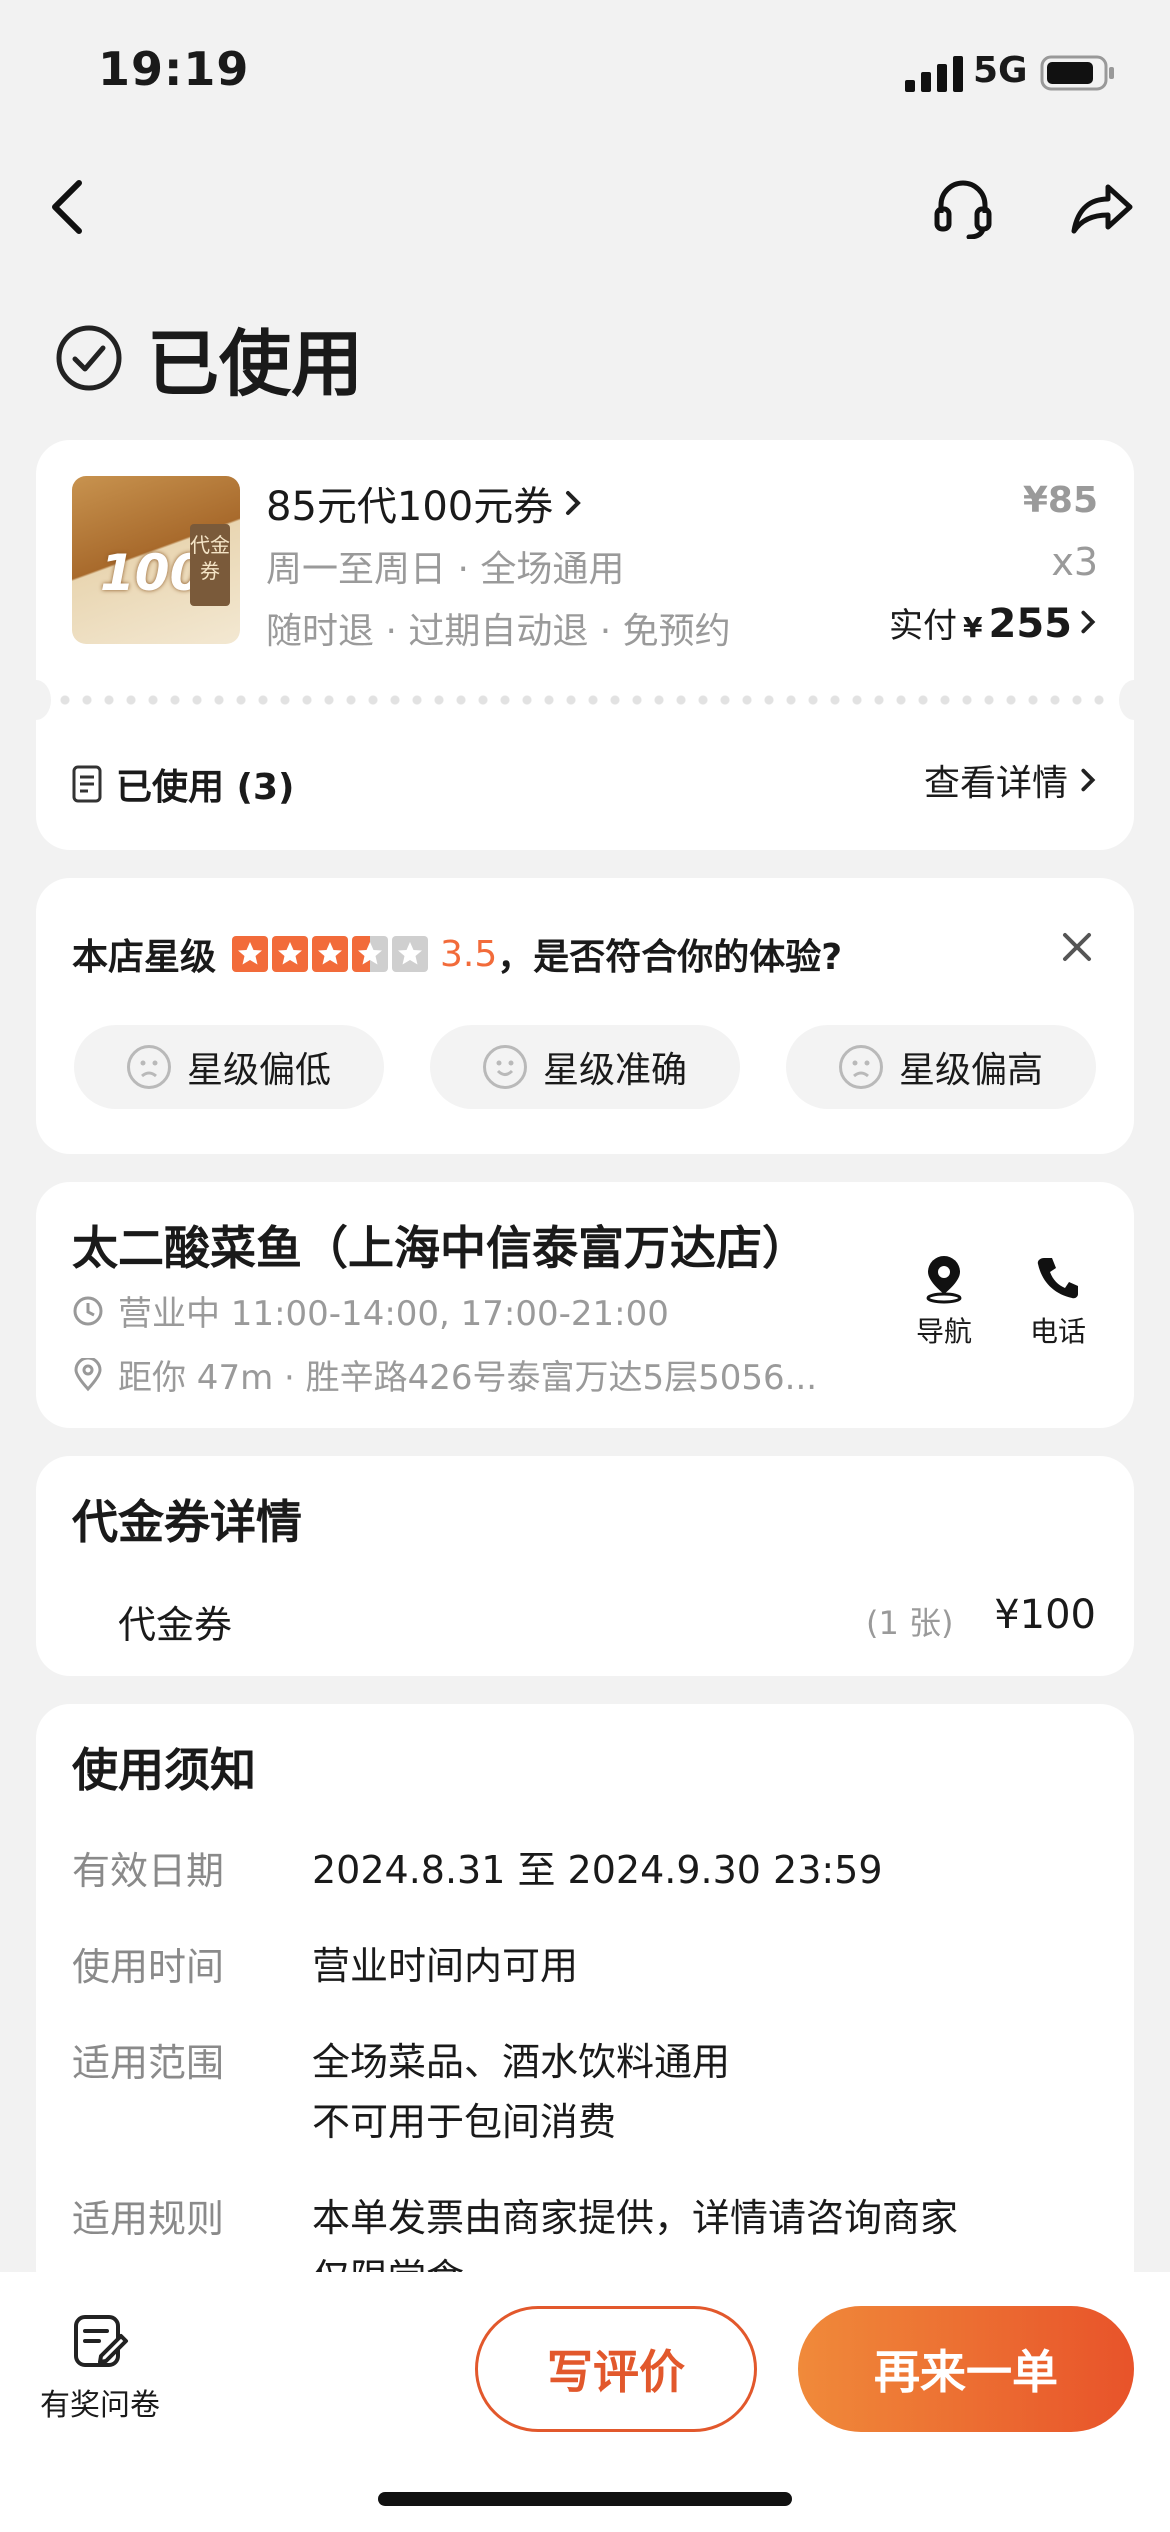 The image size is (1170, 2532). What do you see at coordinates (101, 2341) in the screenshot?
I see `survey-edit-icon` at bounding box center [101, 2341].